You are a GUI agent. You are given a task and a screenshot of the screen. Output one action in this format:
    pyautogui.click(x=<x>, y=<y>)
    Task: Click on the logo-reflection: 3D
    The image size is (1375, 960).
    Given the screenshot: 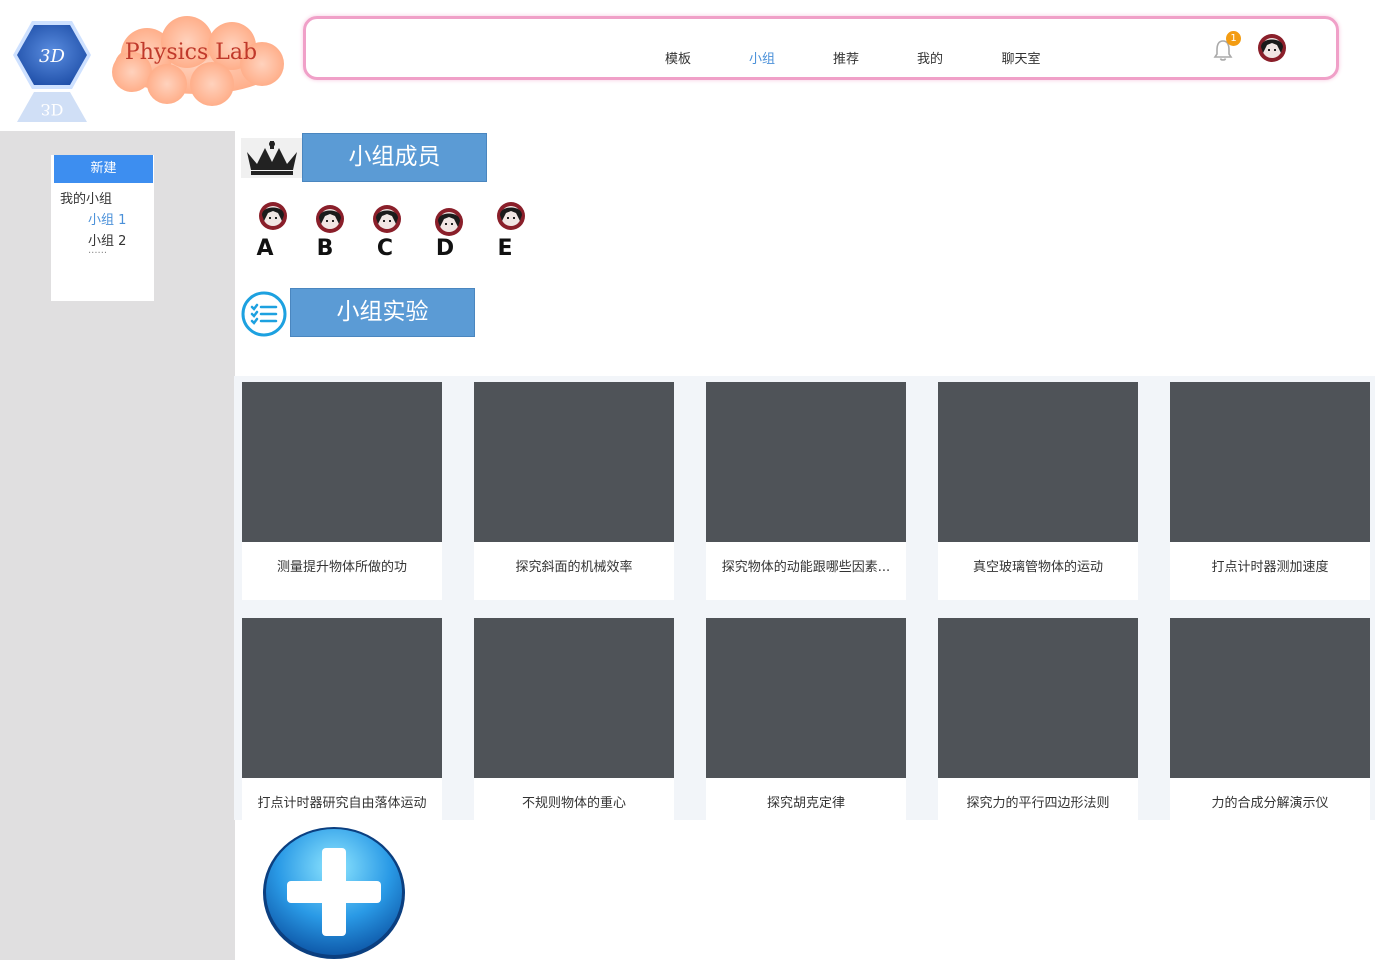 What is the action you would take?
    pyautogui.click(x=52, y=107)
    